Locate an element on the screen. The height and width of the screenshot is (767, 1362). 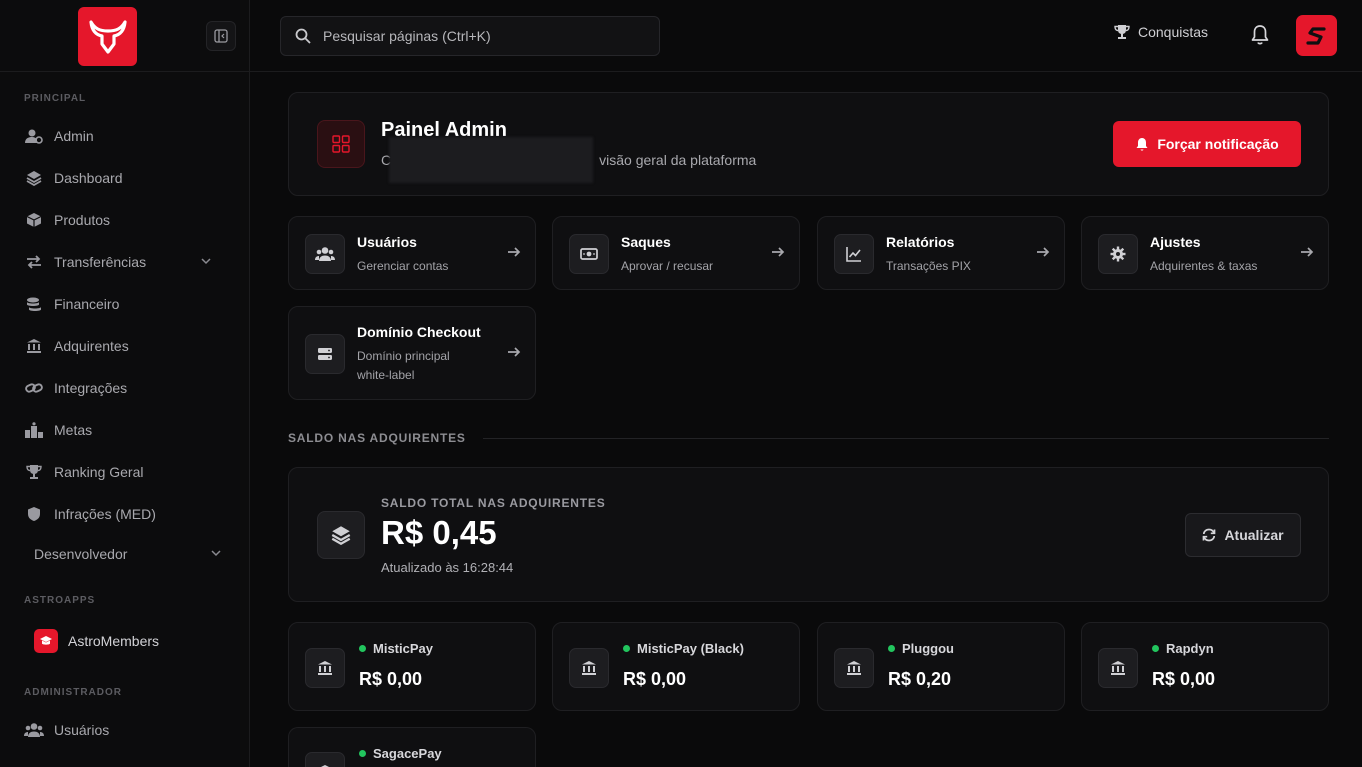
section-principal: PRINCIPAL is located at coordinates (55, 98).